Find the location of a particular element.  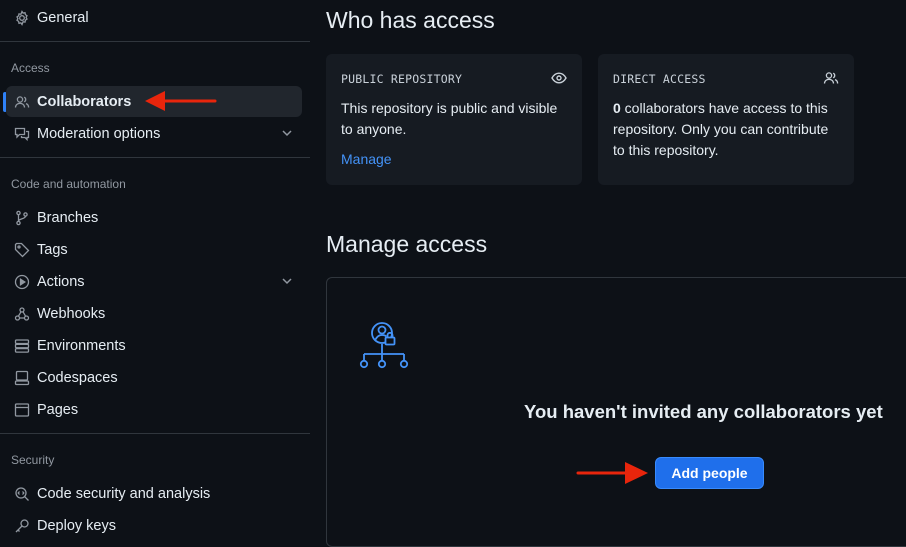

browser-icon is located at coordinates (22, 410).